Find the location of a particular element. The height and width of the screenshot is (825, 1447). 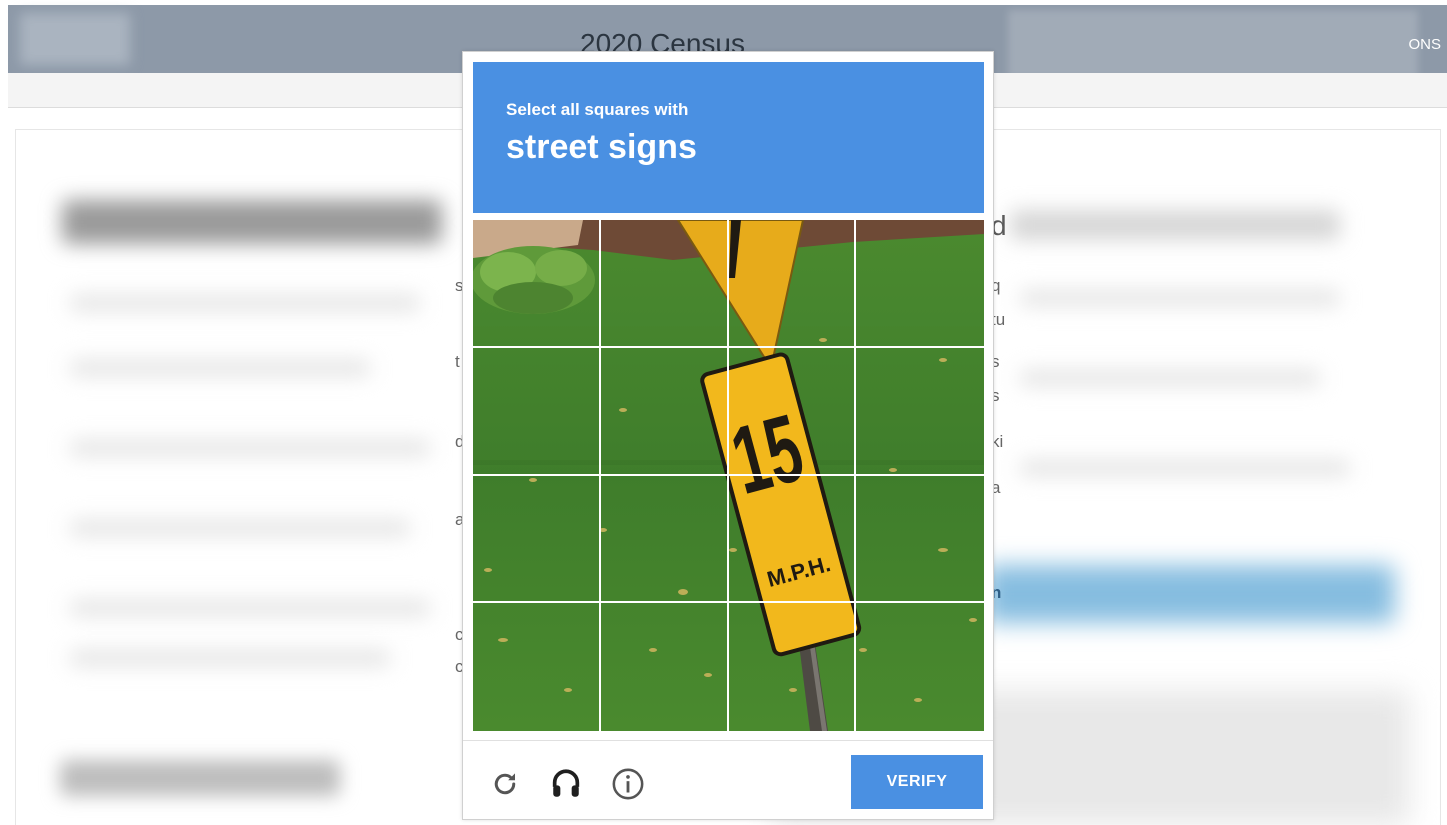

captcha-tile-r1c4 is located at coordinates (920, 284).